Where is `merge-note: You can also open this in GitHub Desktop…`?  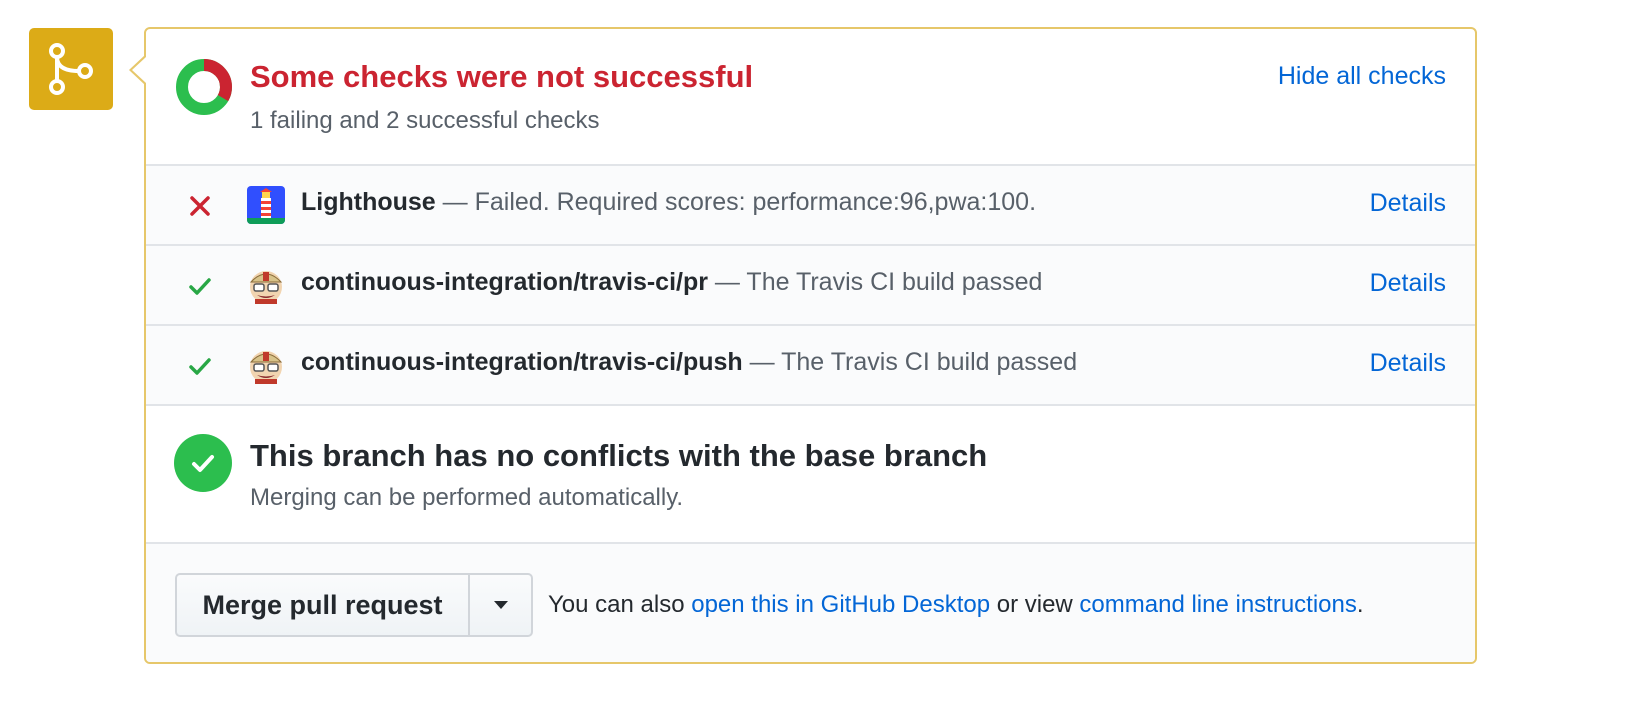 merge-note: You can also open this in GitHub Desktop… is located at coordinates (956, 605).